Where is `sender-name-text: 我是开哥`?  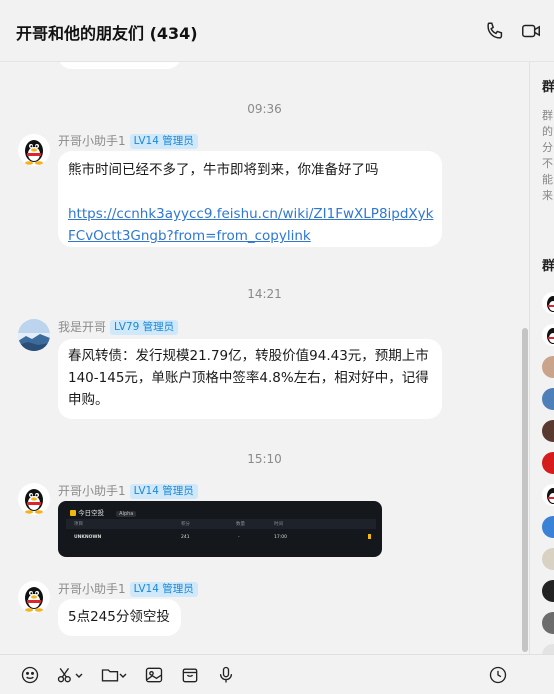 sender-name-text: 我是开哥 is located at coordinates (82, 327).